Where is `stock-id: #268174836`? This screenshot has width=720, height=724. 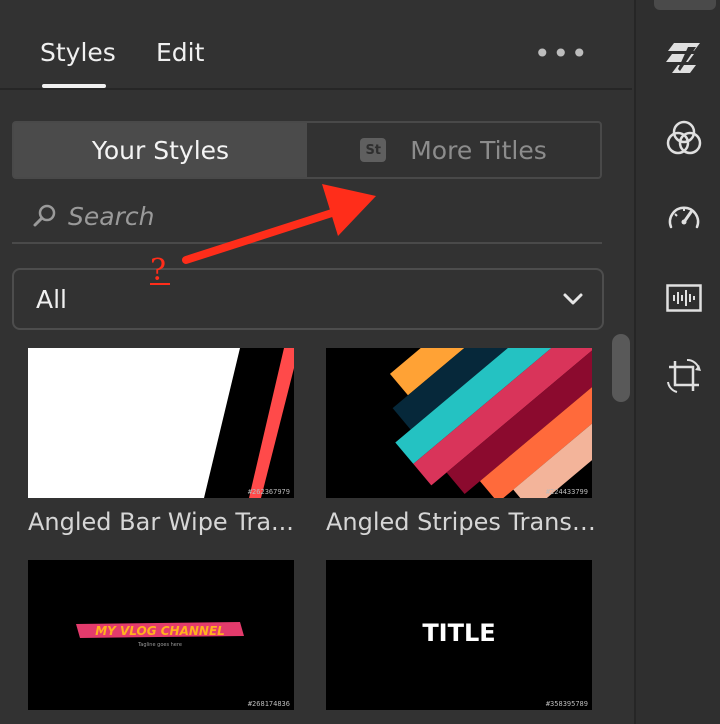
stock-id: #268174836 is located at coordinates (268, 704).